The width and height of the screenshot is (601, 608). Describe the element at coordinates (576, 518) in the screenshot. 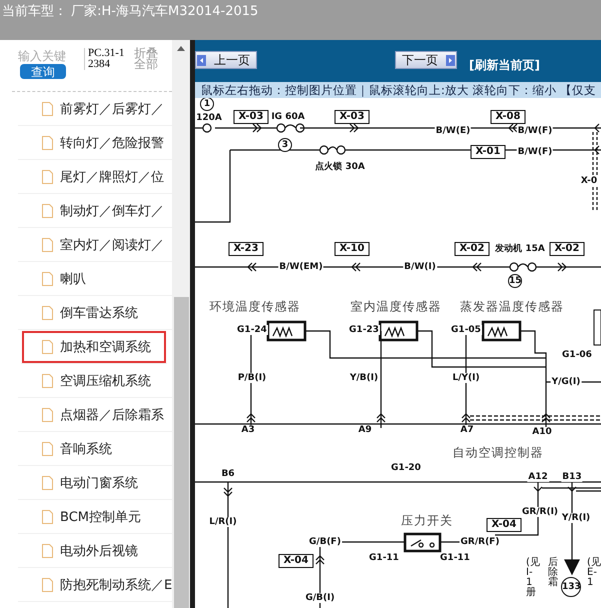

I see `wire-label: Y/R(I)` at that location.